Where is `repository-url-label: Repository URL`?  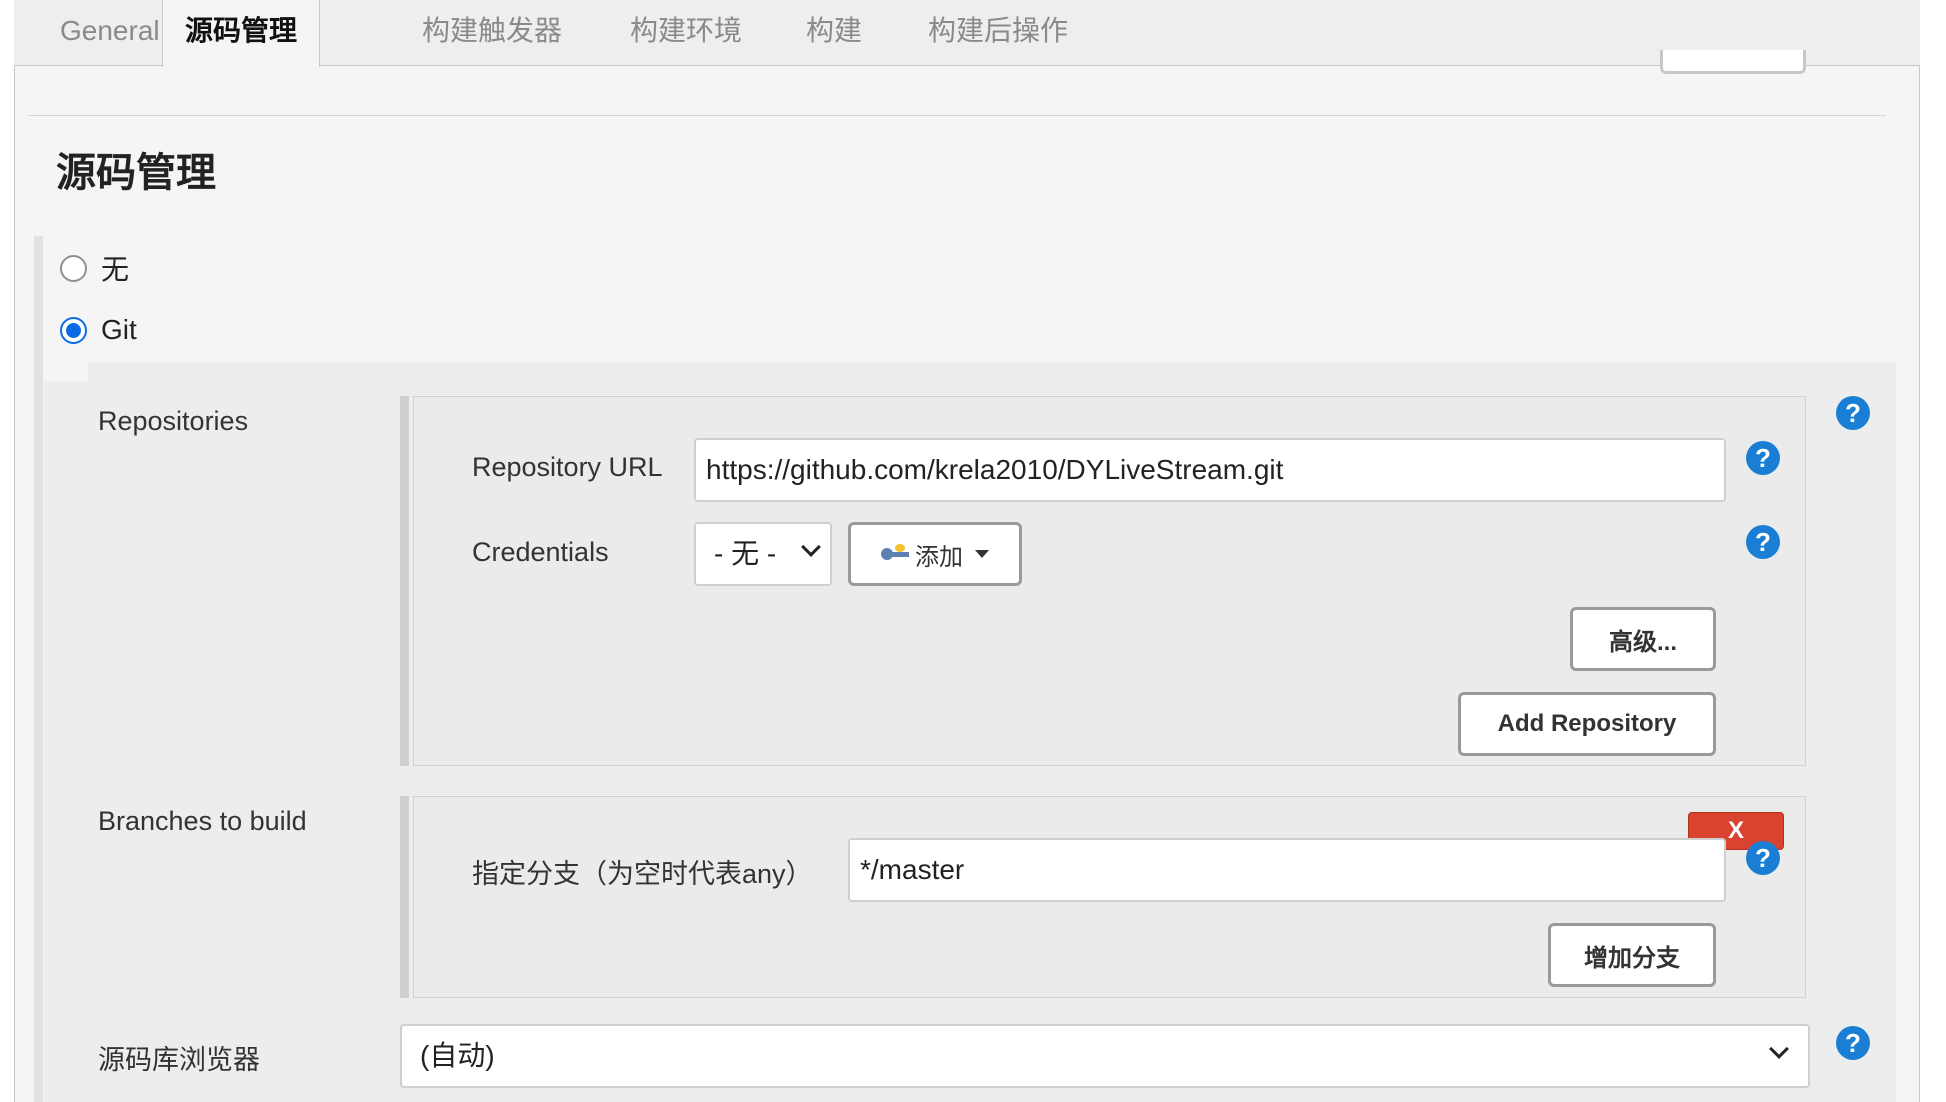 repository-url-label: Repository URL is located at coordinates (567, 467).